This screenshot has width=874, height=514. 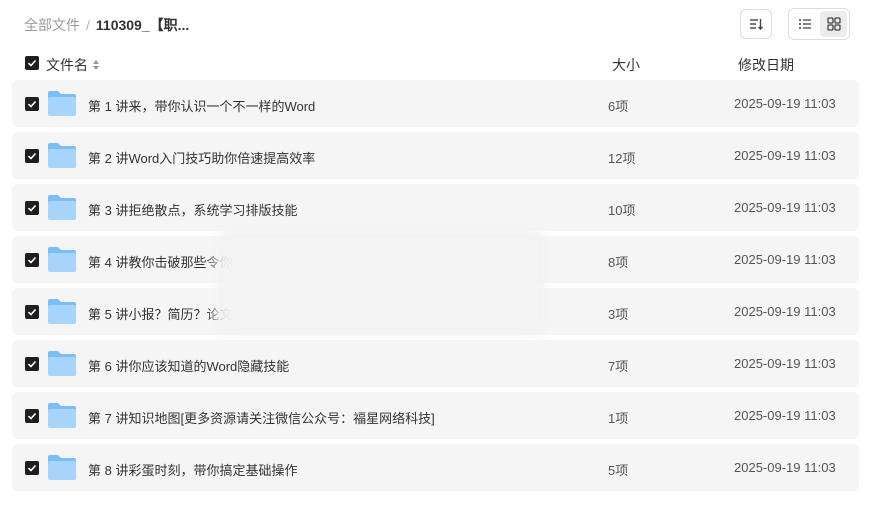 What do you see at coordinates (626, 65) in the screenshot?
I see `size-column-header: 大小` at bounding box center [626, 65].